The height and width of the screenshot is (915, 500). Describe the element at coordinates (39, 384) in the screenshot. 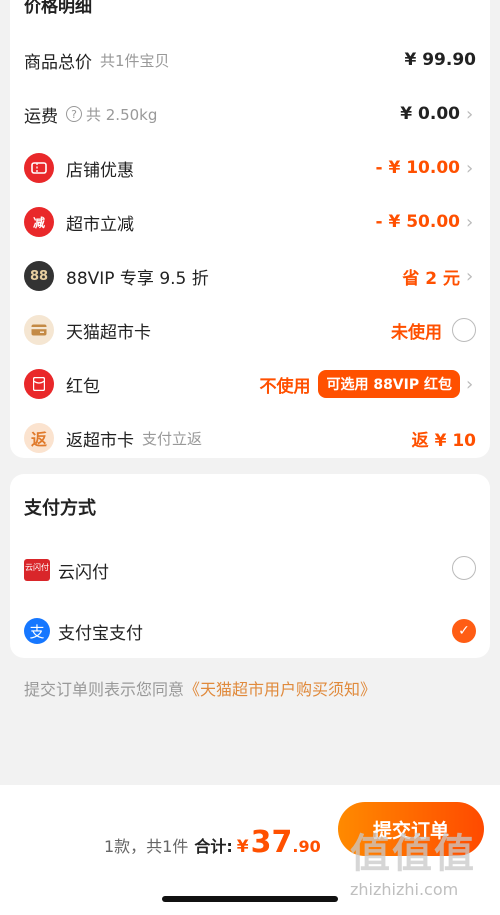

I see `red-packet-icon` at that location.